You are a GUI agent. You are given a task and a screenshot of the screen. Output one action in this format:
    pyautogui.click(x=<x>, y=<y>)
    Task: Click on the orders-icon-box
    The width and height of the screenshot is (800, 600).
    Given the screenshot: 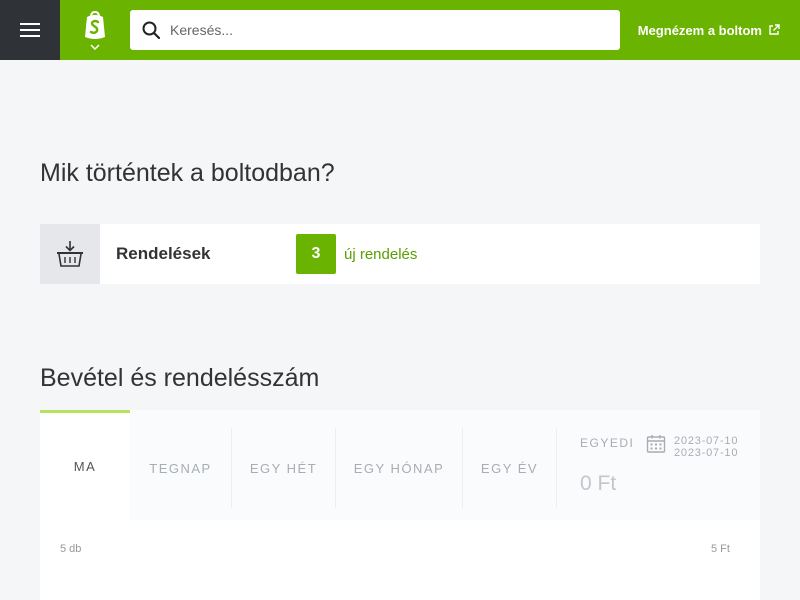 What is the action you would take?
    pyautogui.click(x=70, y=254)
    